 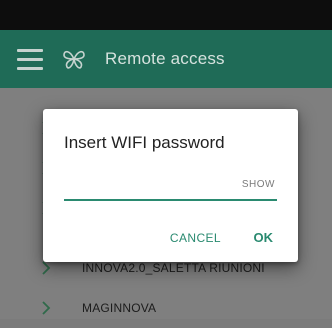 I want to click on ok-button: OK, so click(x=264, y=237).